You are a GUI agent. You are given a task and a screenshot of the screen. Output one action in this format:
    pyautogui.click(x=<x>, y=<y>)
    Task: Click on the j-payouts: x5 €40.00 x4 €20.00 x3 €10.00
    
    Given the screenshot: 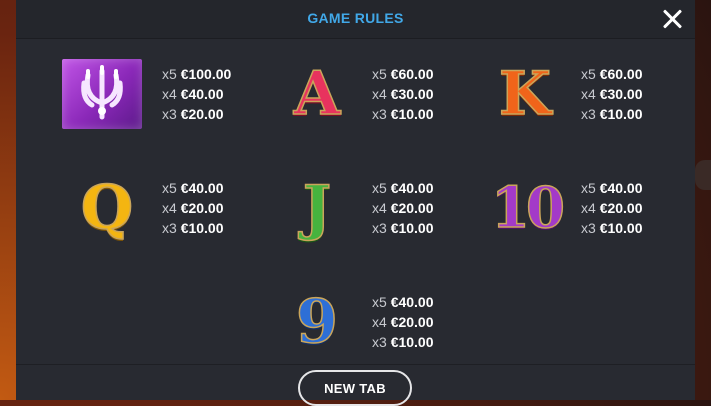 What is the action you would take?
    pyautogui.click(x=403, y=208)
    